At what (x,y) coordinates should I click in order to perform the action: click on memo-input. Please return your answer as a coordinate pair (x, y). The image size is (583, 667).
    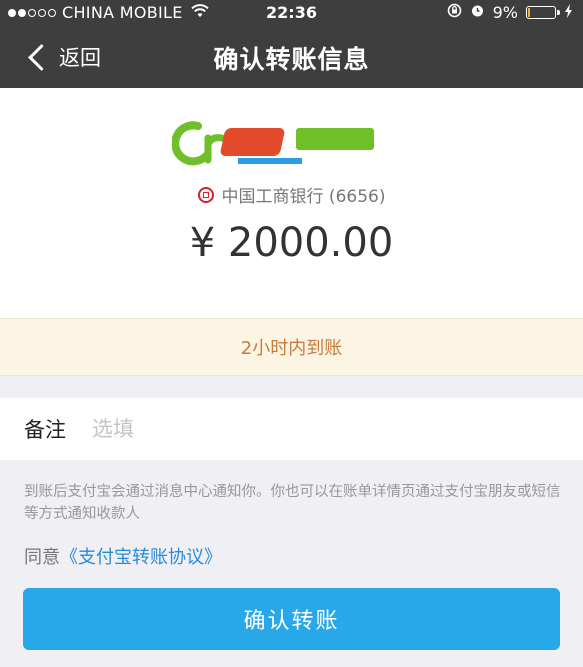
    Looking at the image, I should click on (292, 429).